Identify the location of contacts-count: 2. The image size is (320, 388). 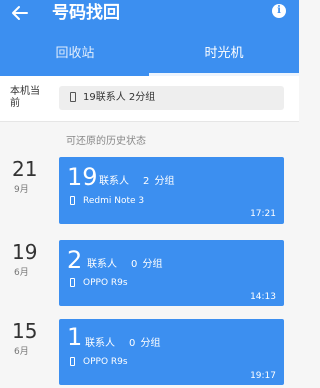
(75, 260).